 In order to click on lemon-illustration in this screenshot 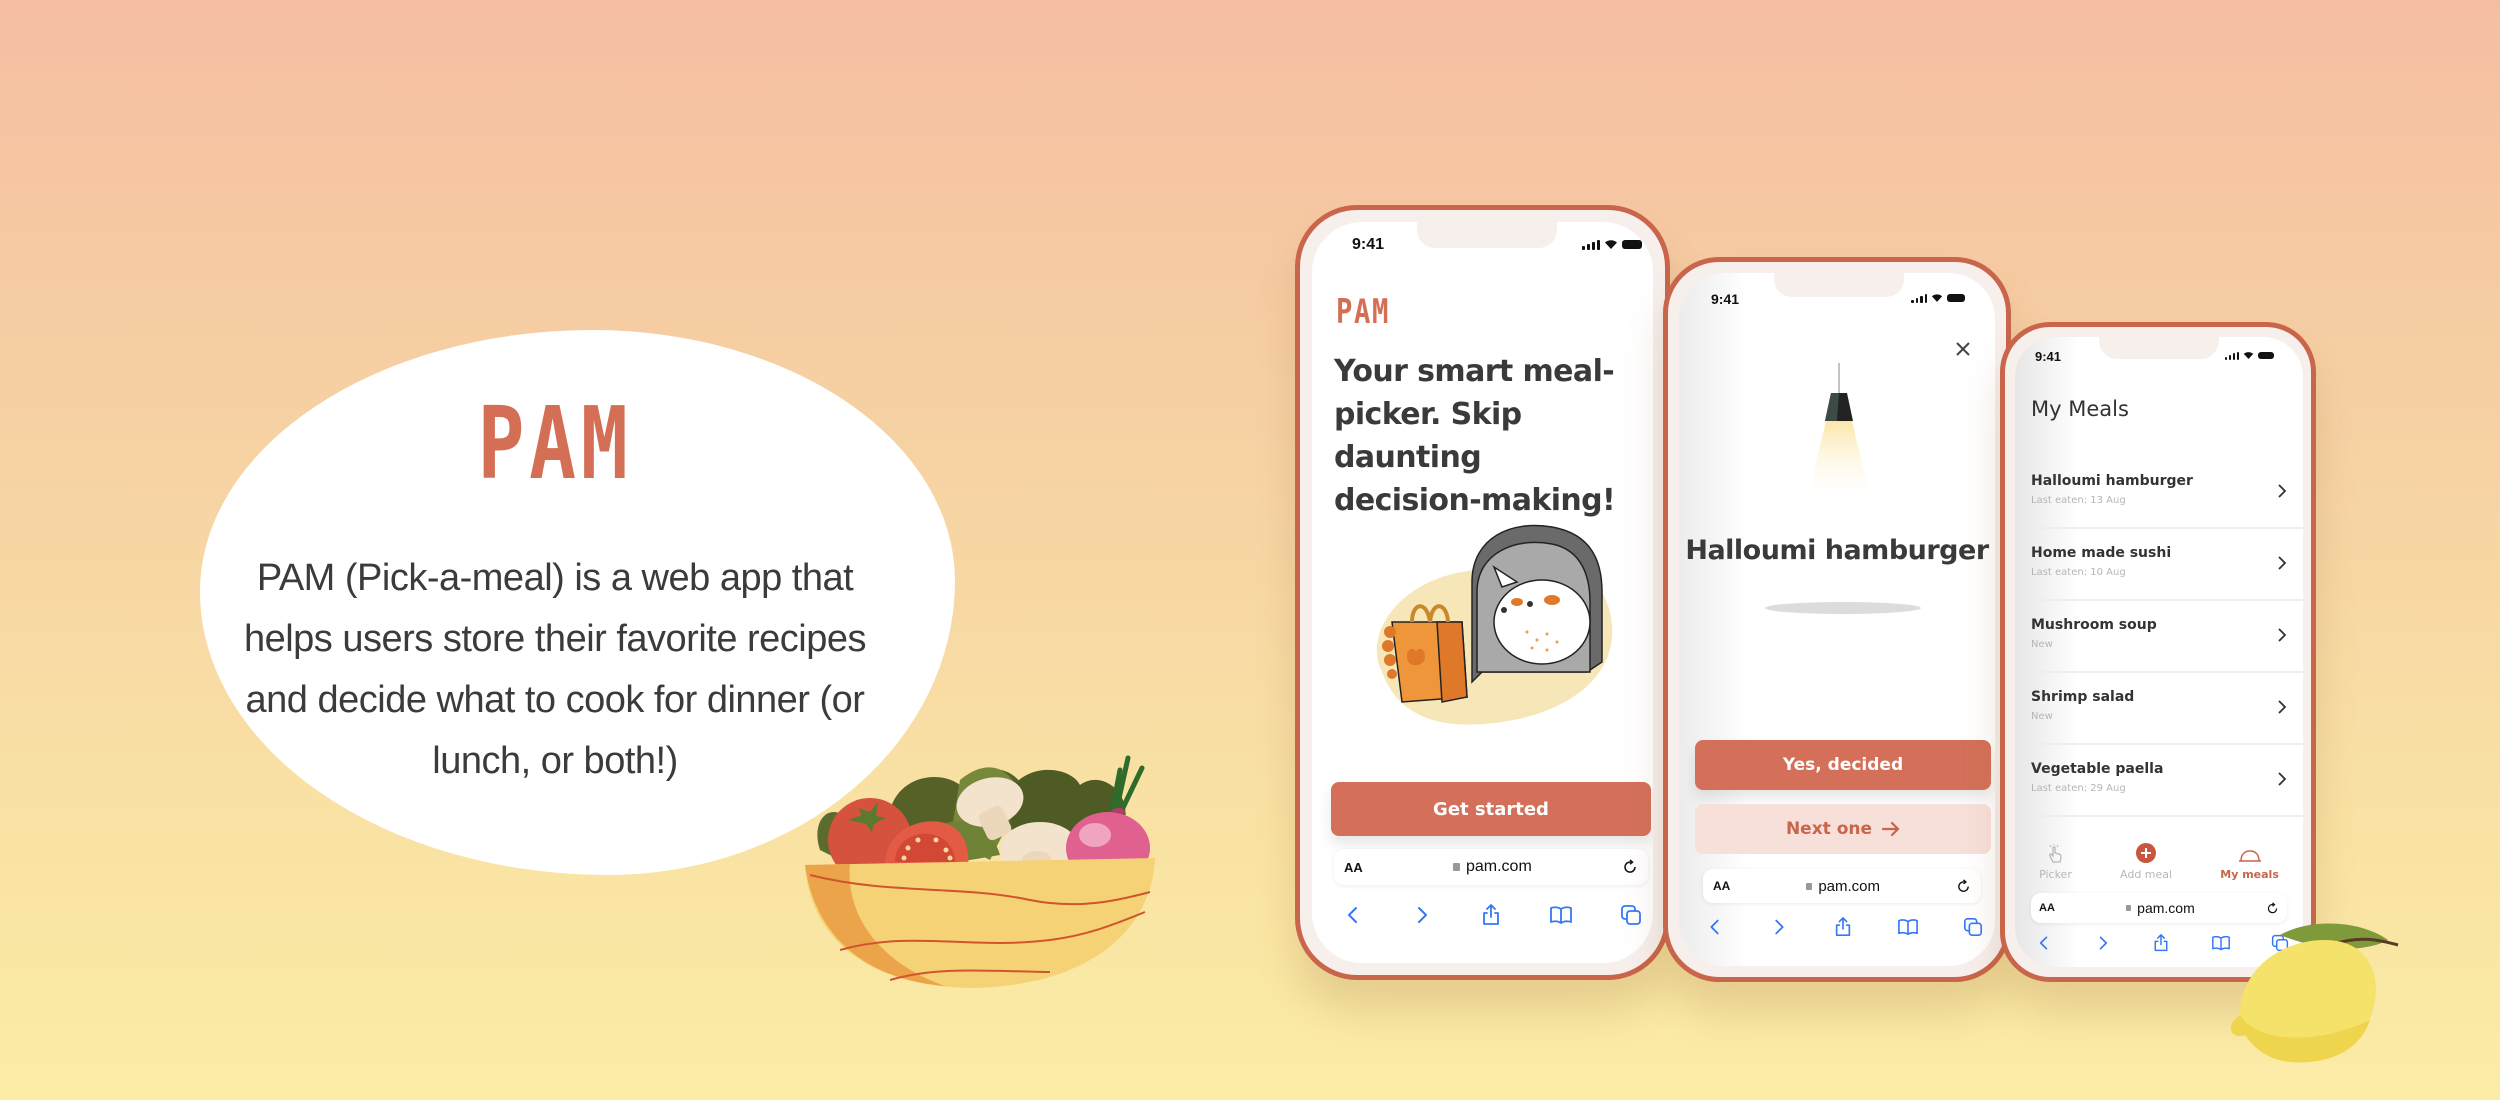, I will do `click(2314, 993)`.